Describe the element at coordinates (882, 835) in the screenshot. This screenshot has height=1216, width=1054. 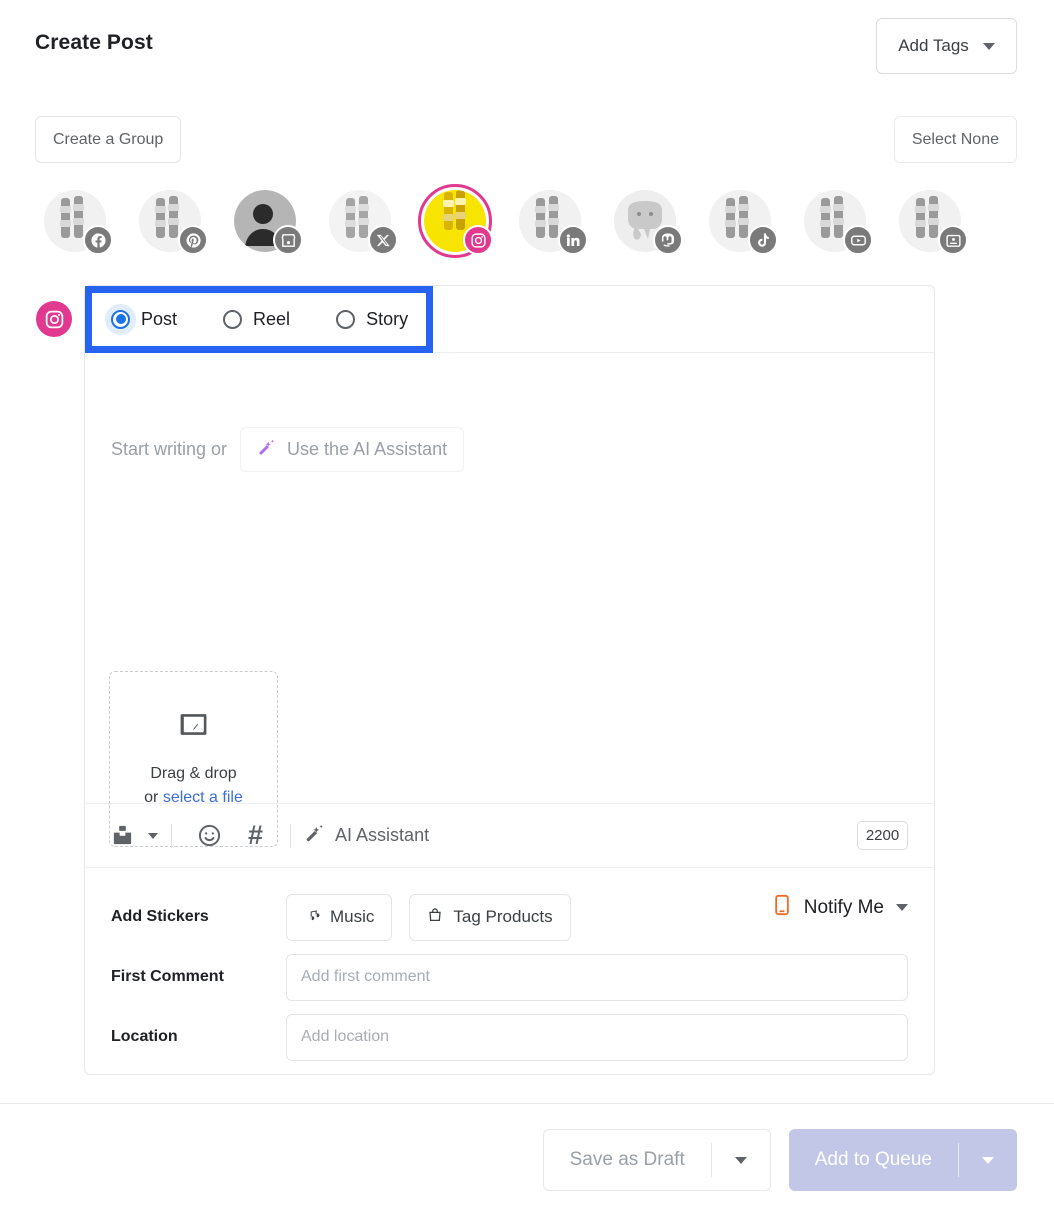
I see `character-counter: 2200` at that location.